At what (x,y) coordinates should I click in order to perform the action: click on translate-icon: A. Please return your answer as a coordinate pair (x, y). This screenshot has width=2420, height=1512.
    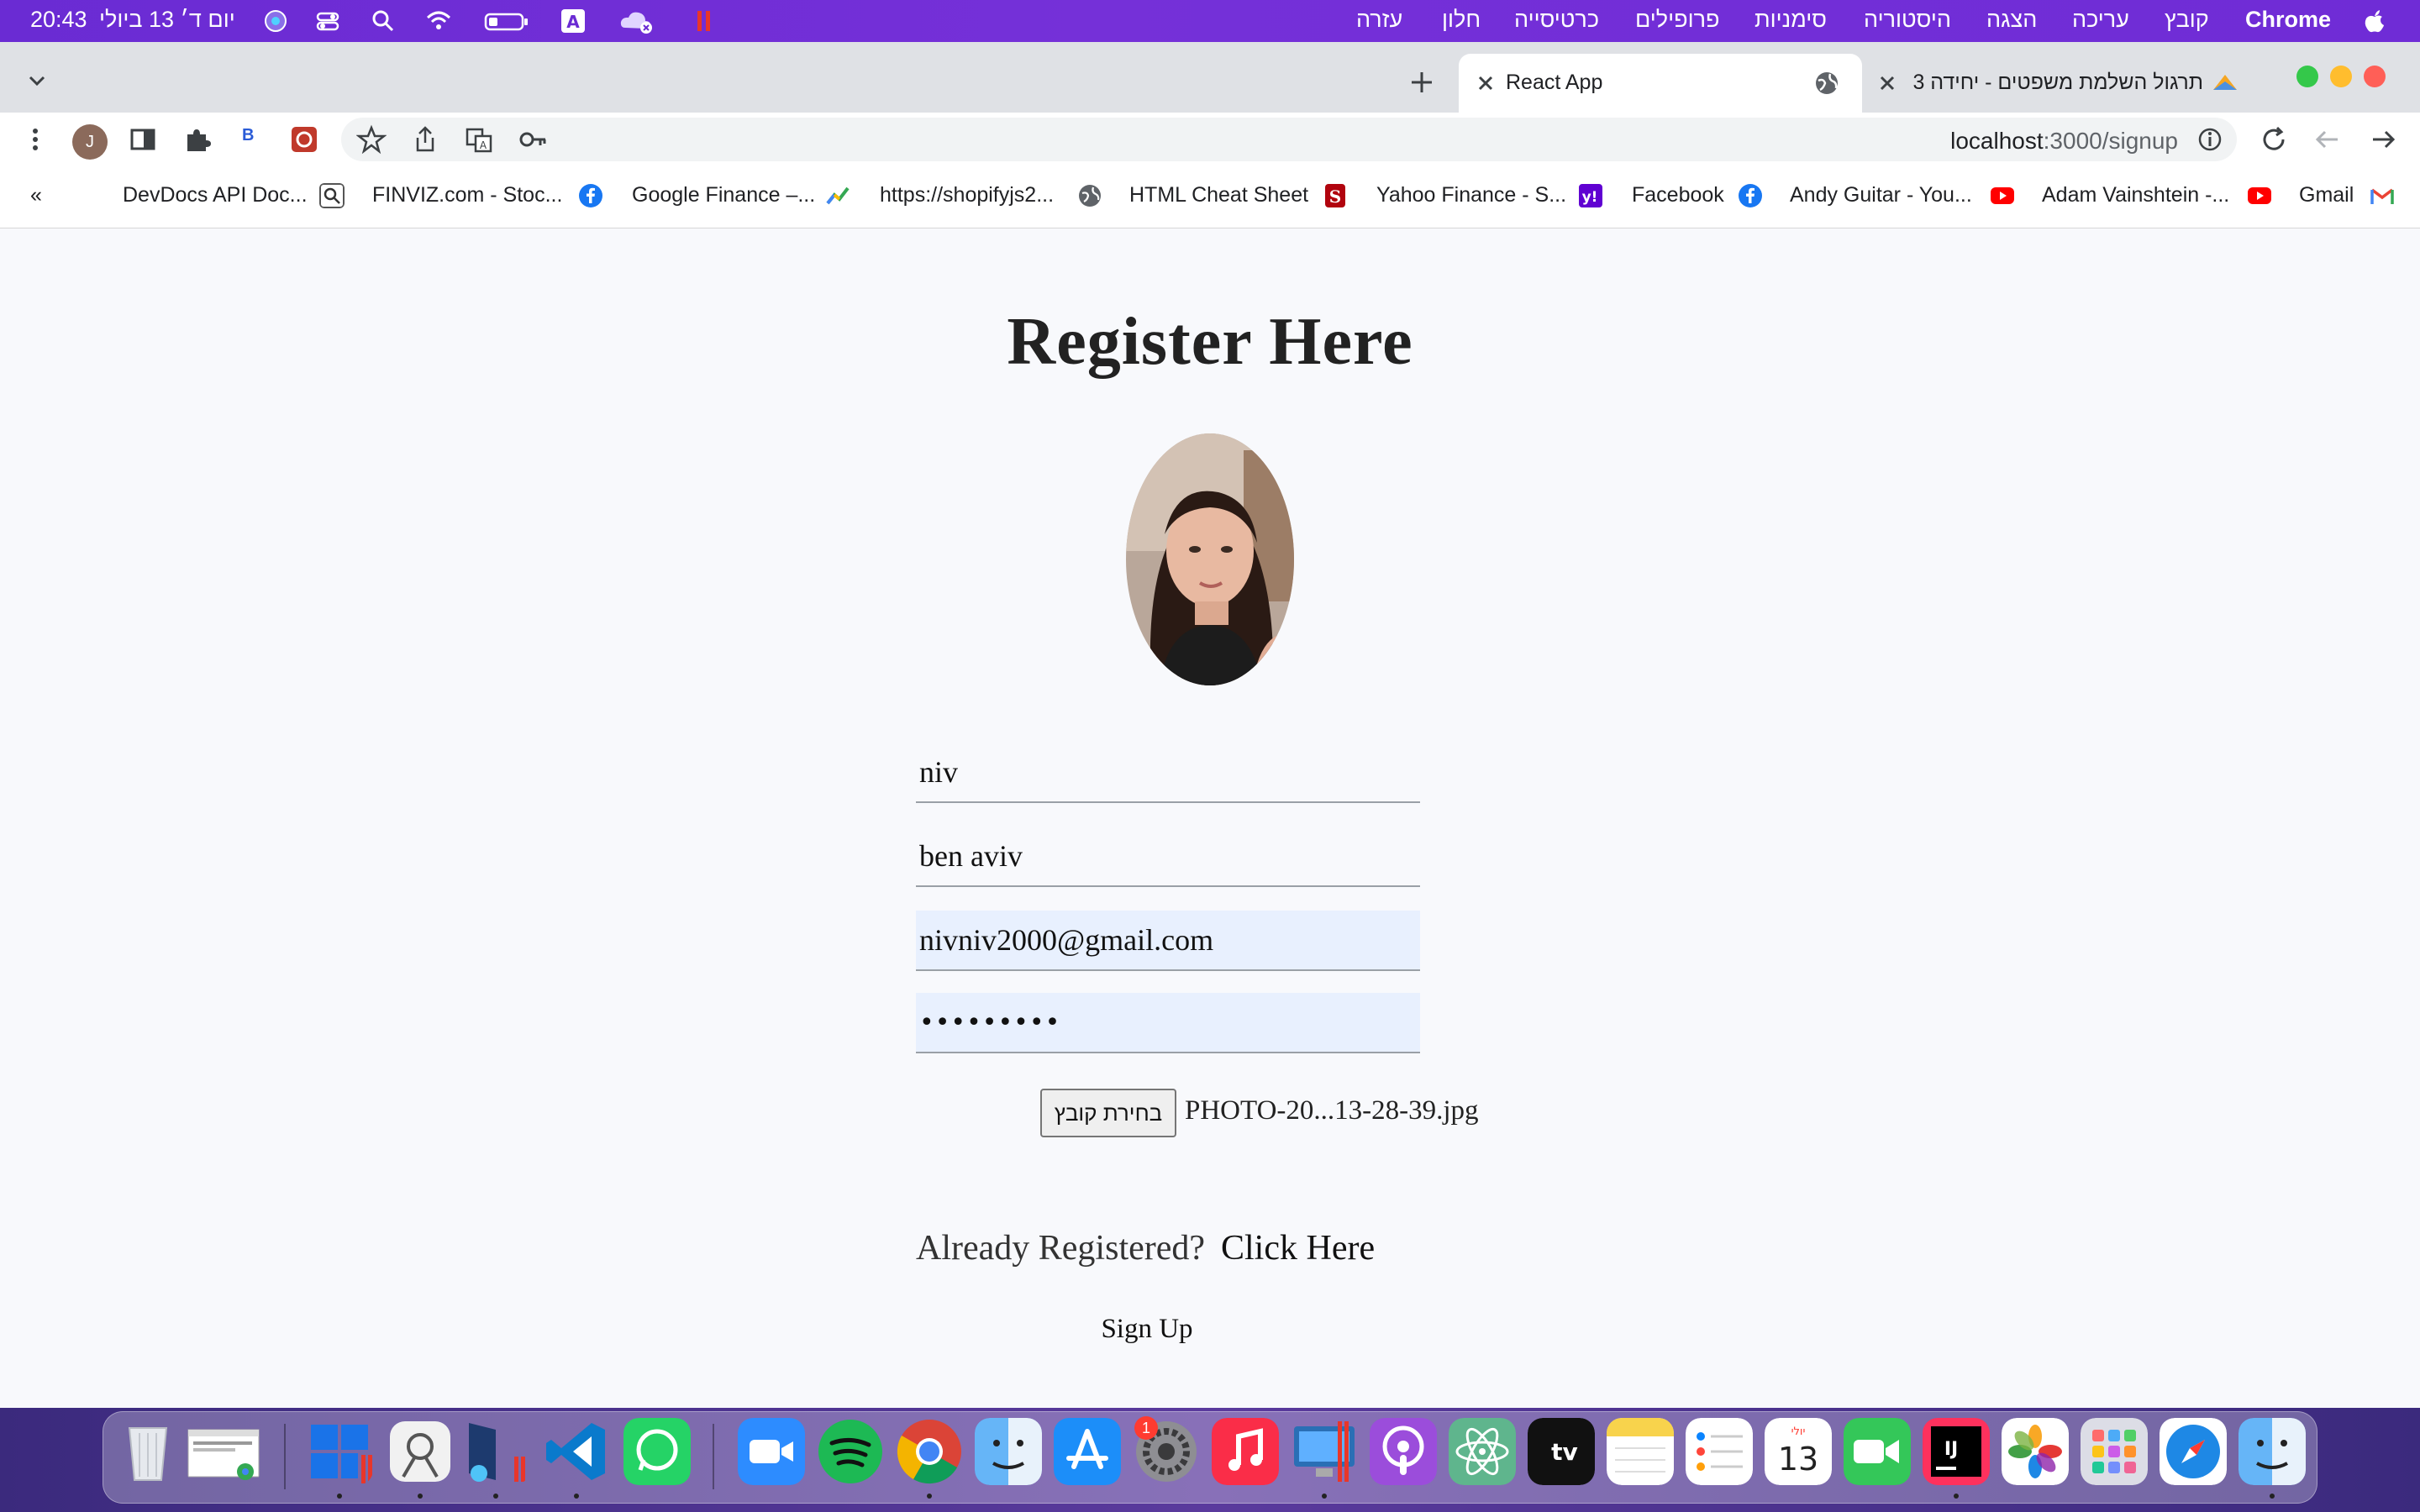
    Looking at the image, I should click on (479, 139).